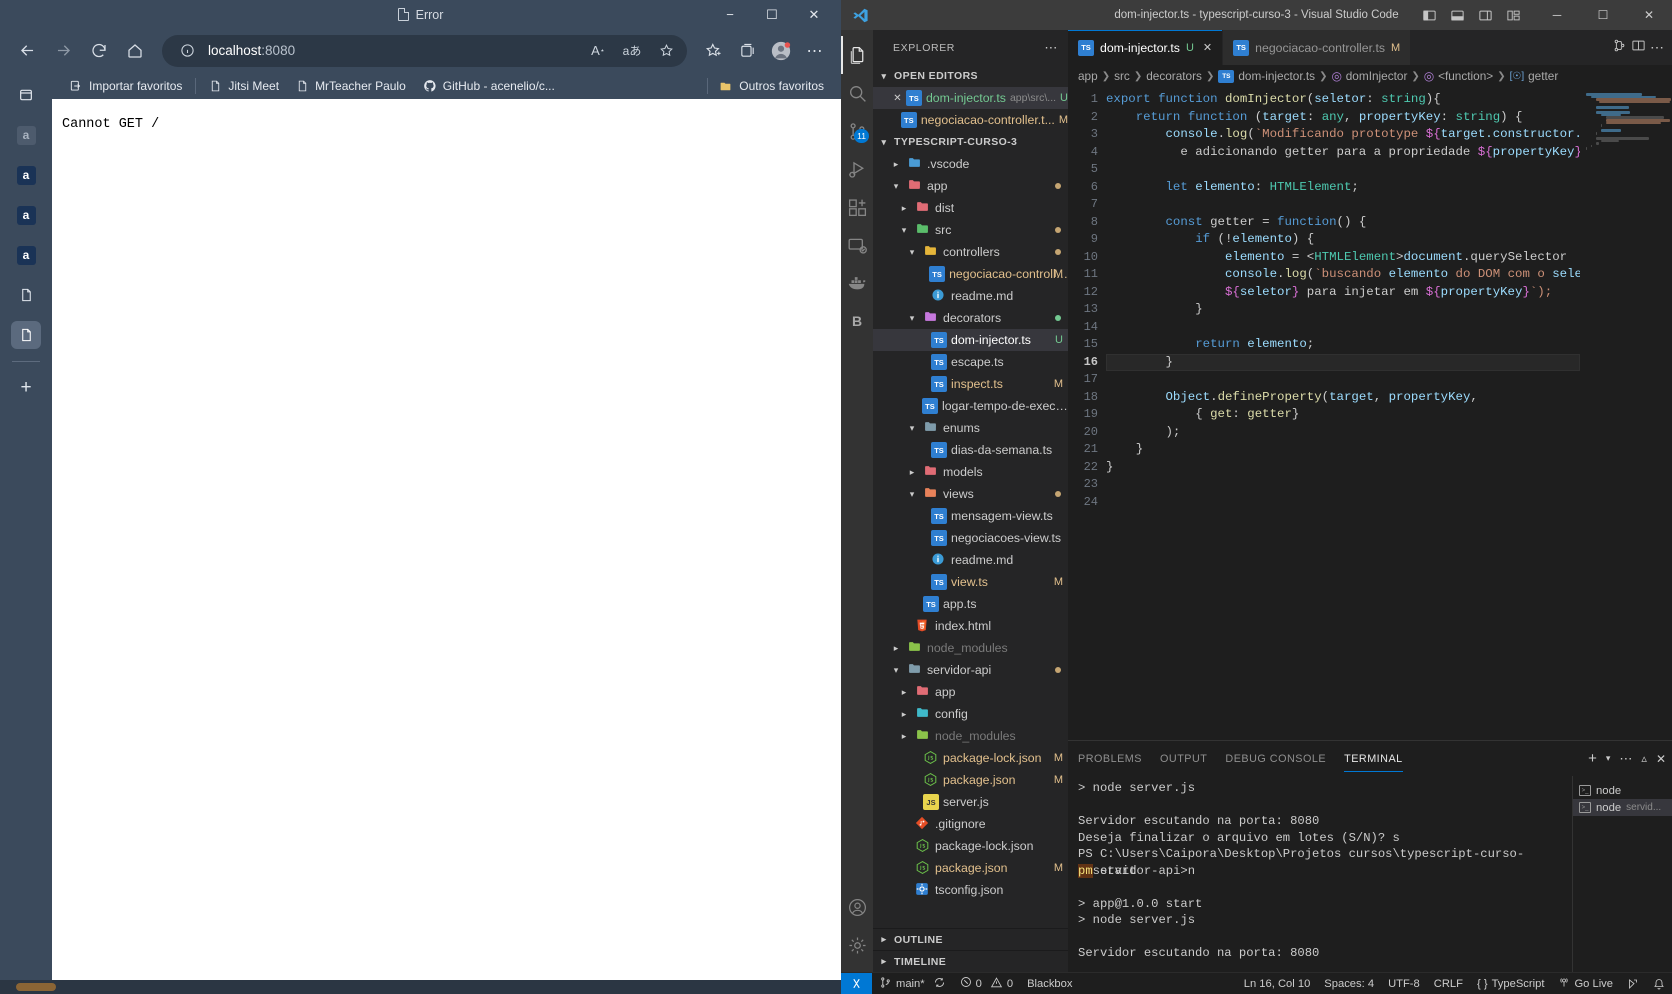  I want to click on status-blackbox: Blackbox, so click(1049, 983).